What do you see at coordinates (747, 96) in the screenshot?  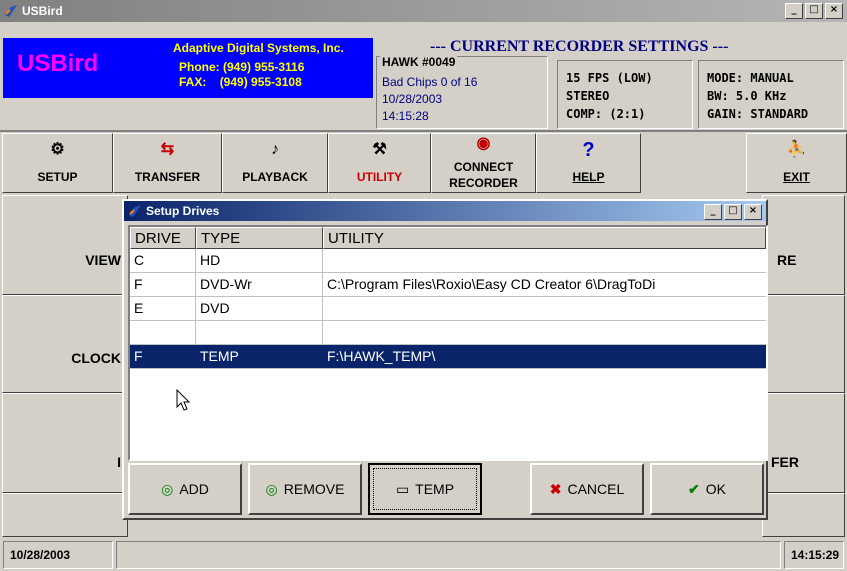 I see `bw-setting: BW: 5.0 KHz` at bounding box center [747, 96].